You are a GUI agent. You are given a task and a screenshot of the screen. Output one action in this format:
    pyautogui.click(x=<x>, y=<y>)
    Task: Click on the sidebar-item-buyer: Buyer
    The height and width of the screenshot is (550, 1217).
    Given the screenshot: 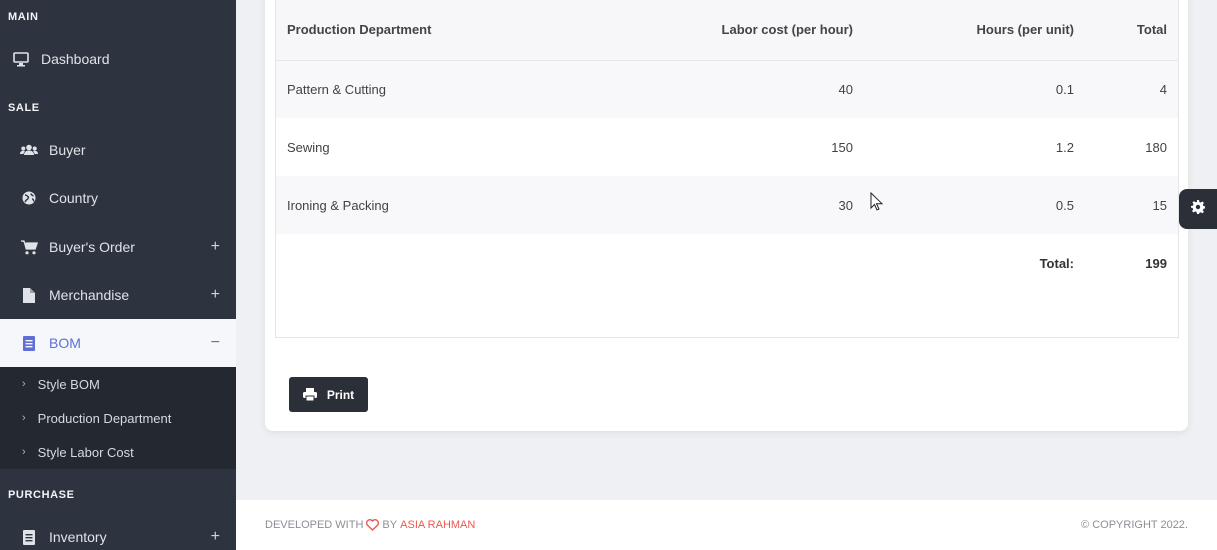 What is the action you would take?
    pyautogui.click(x=118, y=150)
    